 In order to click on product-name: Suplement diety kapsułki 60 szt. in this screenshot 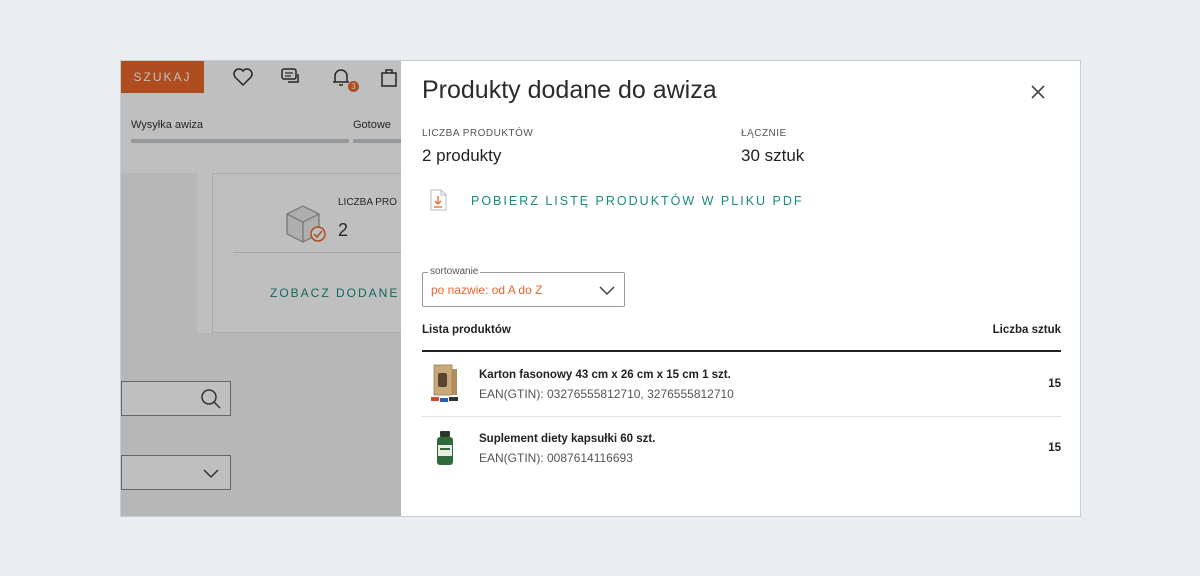, I will do `click(567, 439)`.